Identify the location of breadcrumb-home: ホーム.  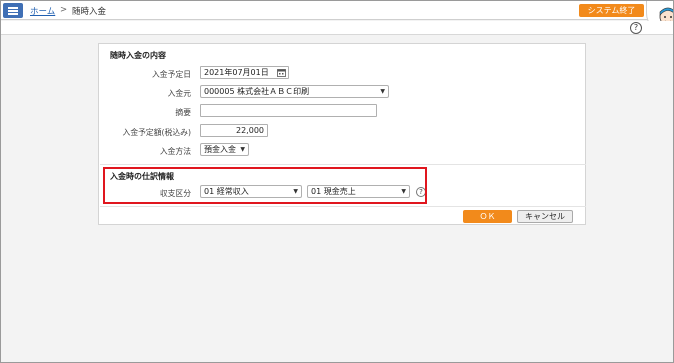
(42, 11).